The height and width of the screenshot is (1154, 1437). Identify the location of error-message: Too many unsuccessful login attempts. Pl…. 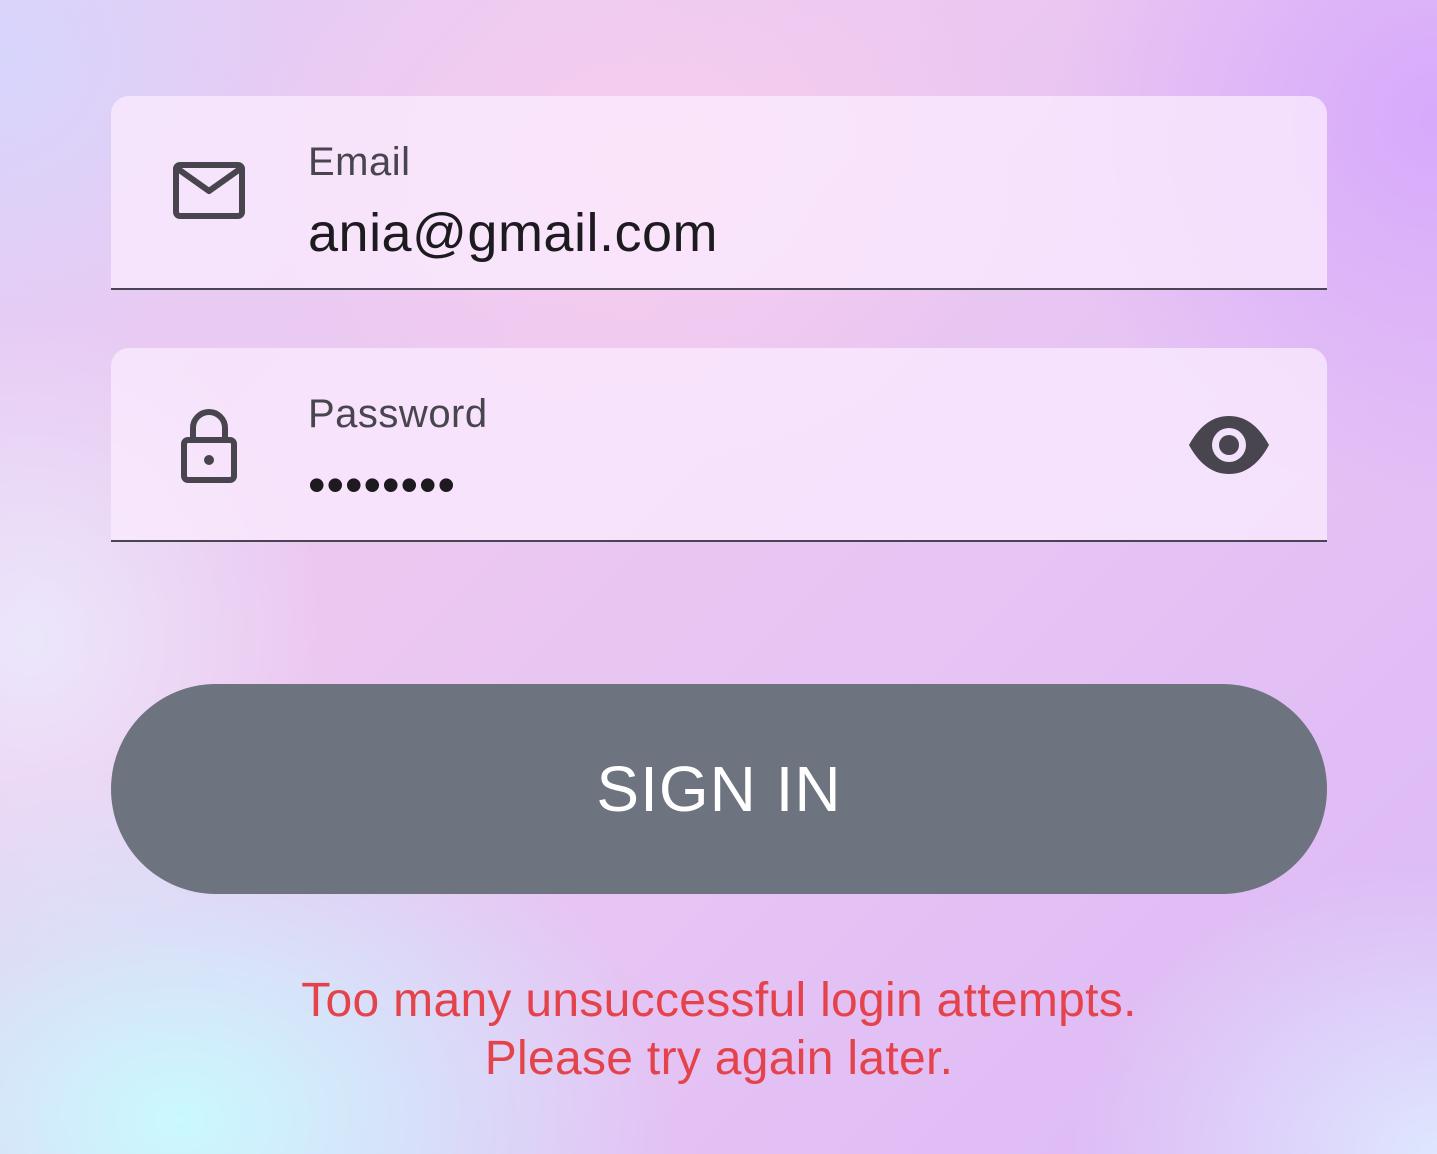
(719, 1030).